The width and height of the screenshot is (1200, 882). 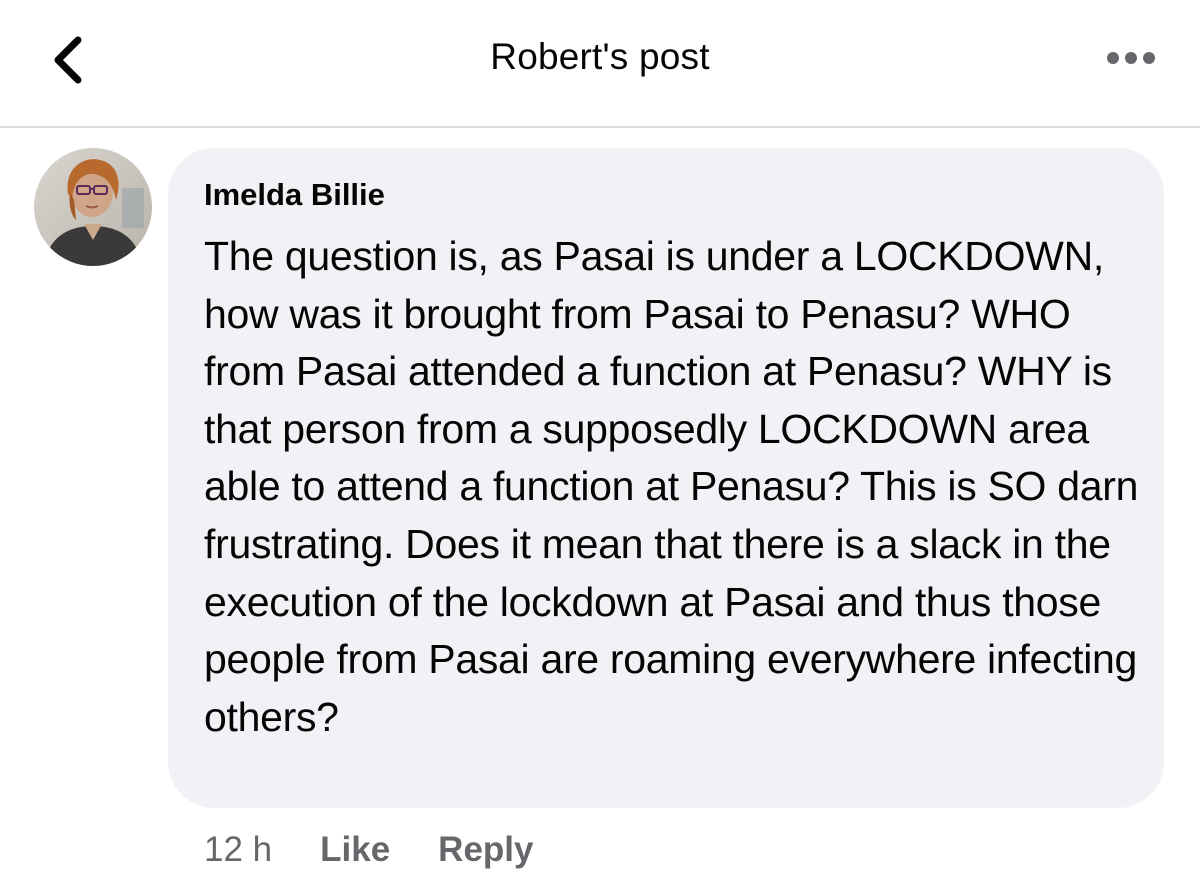 I want to click on avatar, so click(x=93, y=207).